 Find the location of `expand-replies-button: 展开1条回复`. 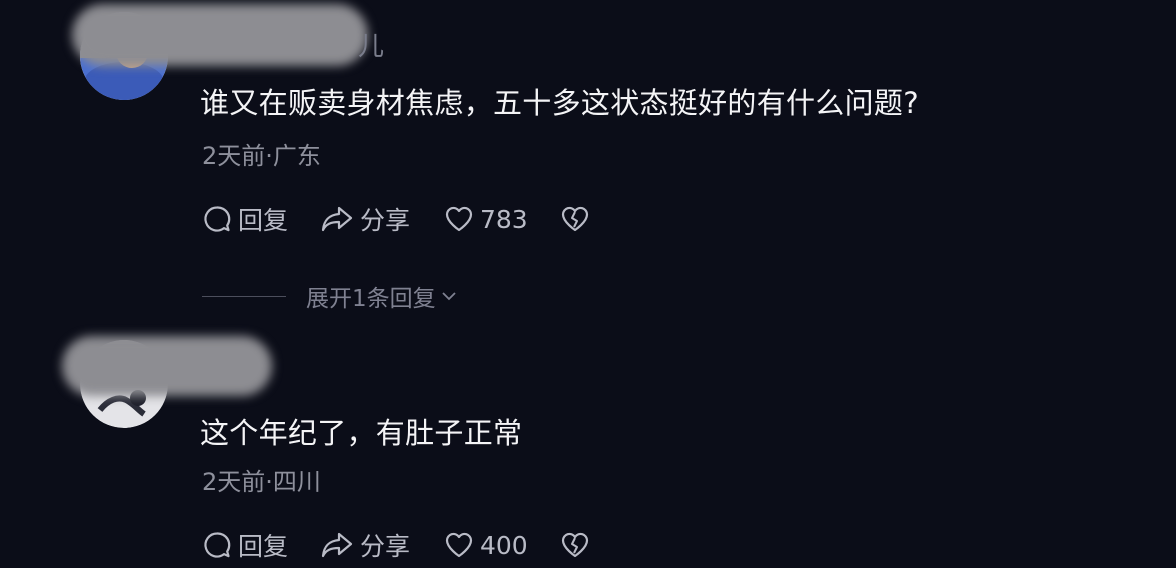

expand-replies-button: 展开1条回复 is located at coordinates (330, 296).